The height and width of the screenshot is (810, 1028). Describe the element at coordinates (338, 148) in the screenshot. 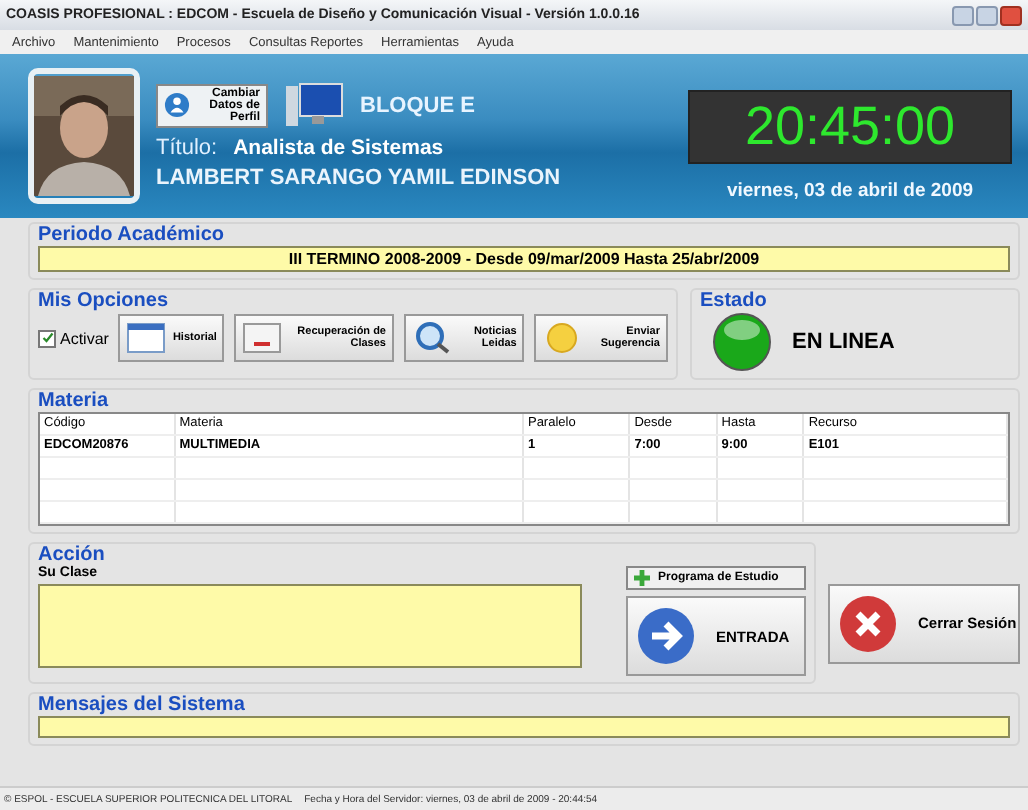

I see `title-value: Analista de Sistemas` at that location.